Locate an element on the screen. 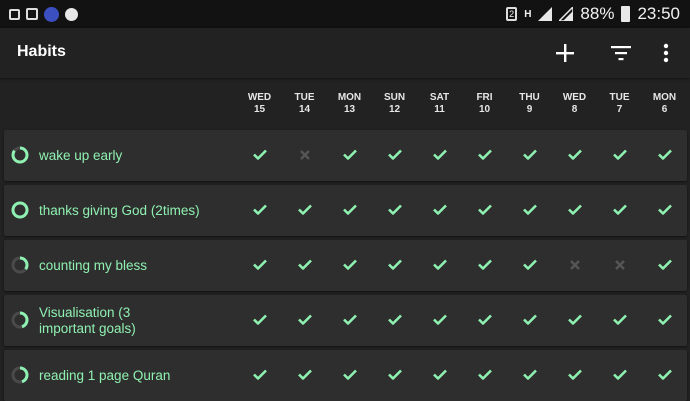 The image size is (690, 401). day-number: 6 is located at coordinates (664, 109).